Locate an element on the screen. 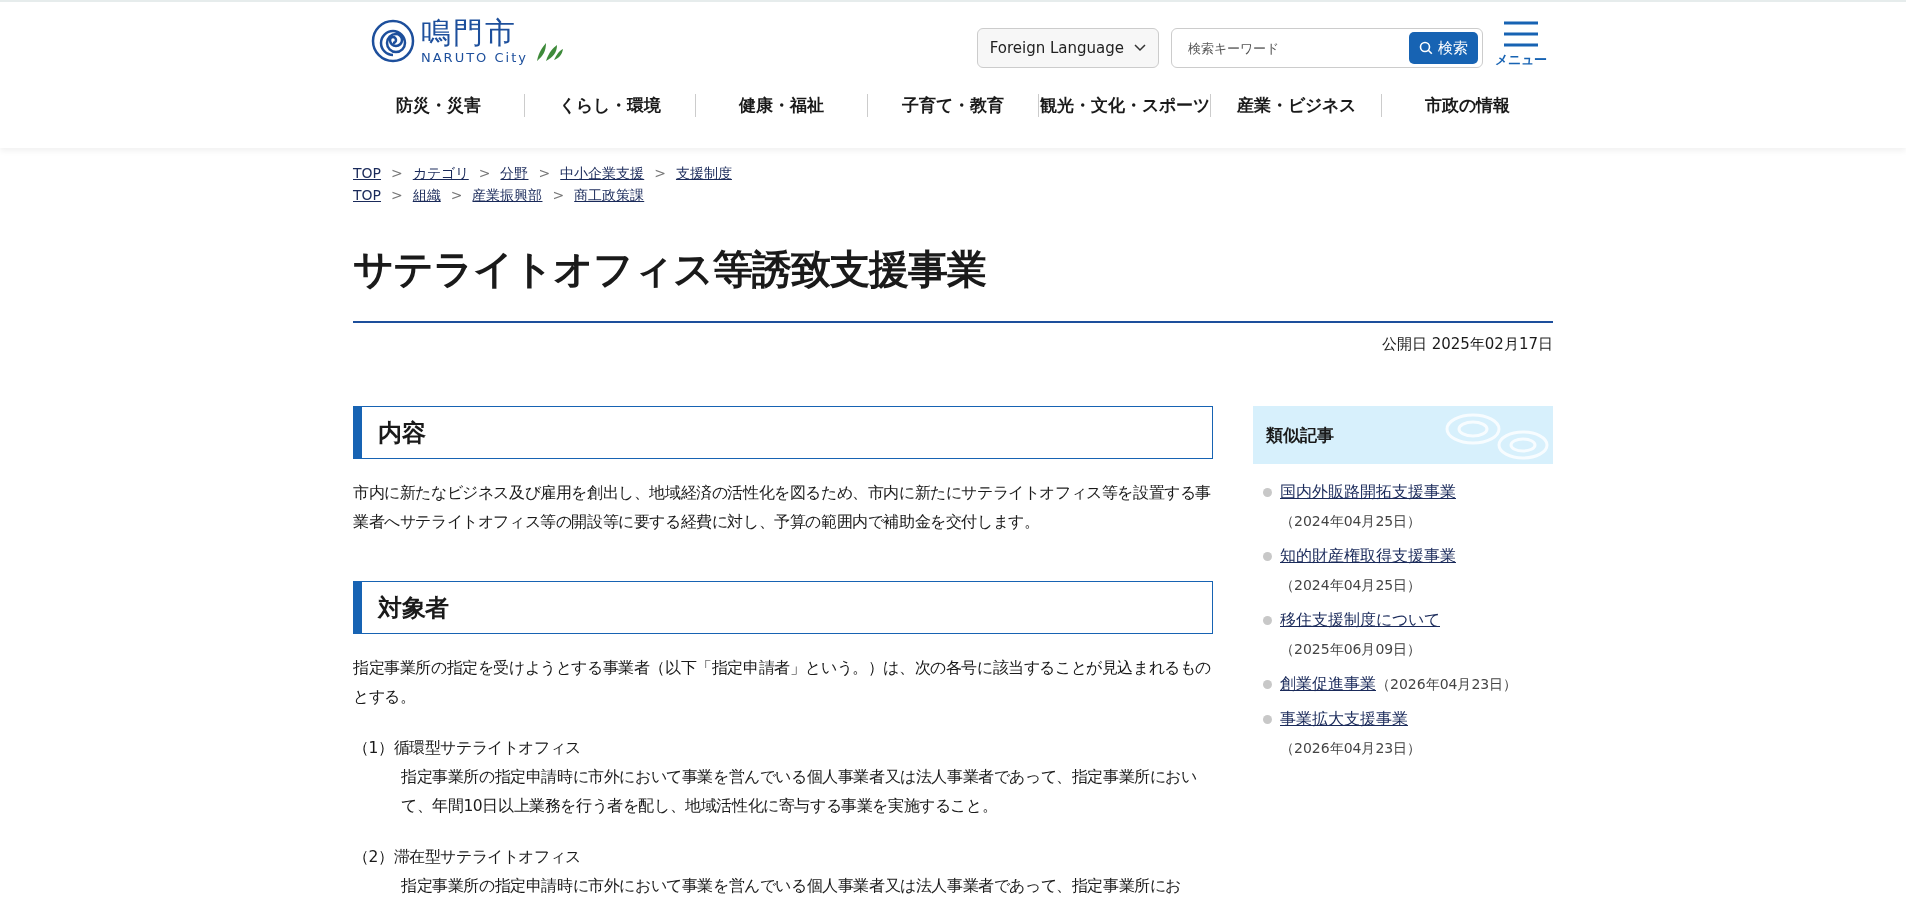 The image size is (1906, 908). breadcrumb-link: 支援制度 is located at coordinates (703, 173).